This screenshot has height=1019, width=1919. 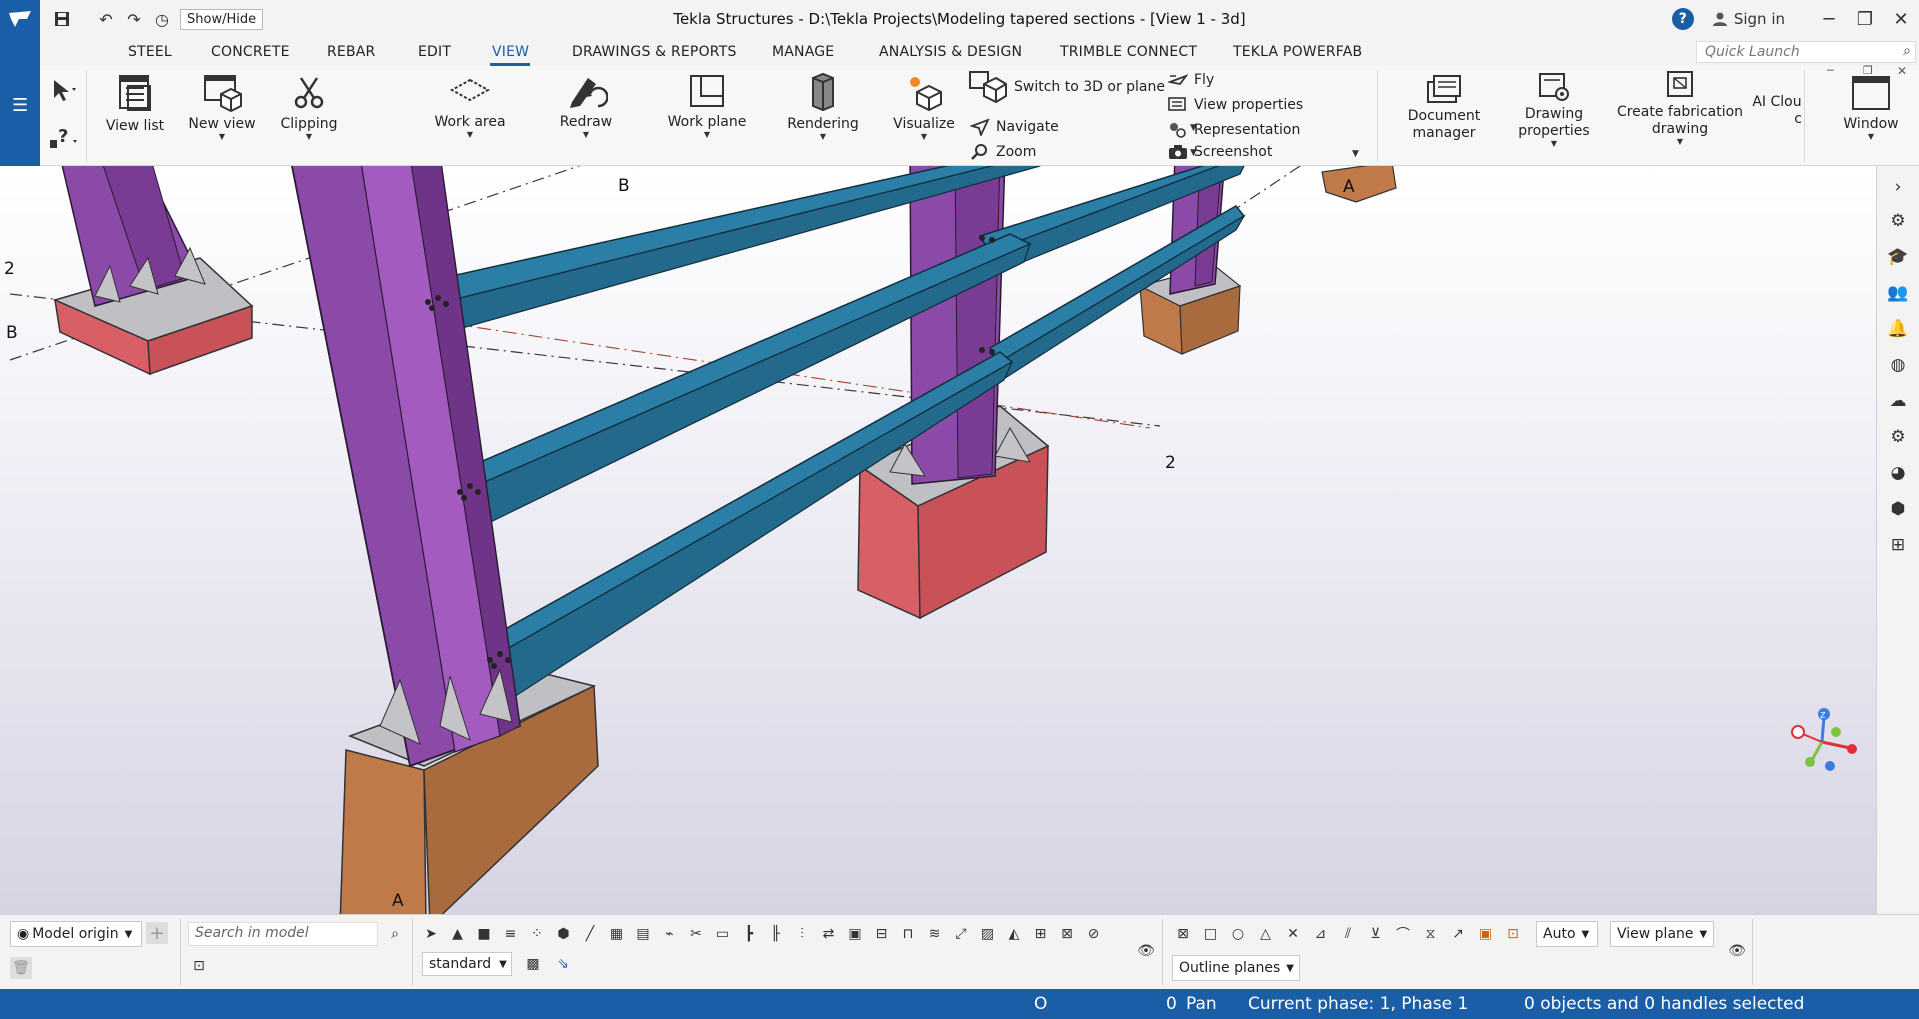 What do you see at coordinates (1355, 154) in the screenshot?
I see `screenshot-dropdown-icon: ▼` at bounding box center [1355, 154].